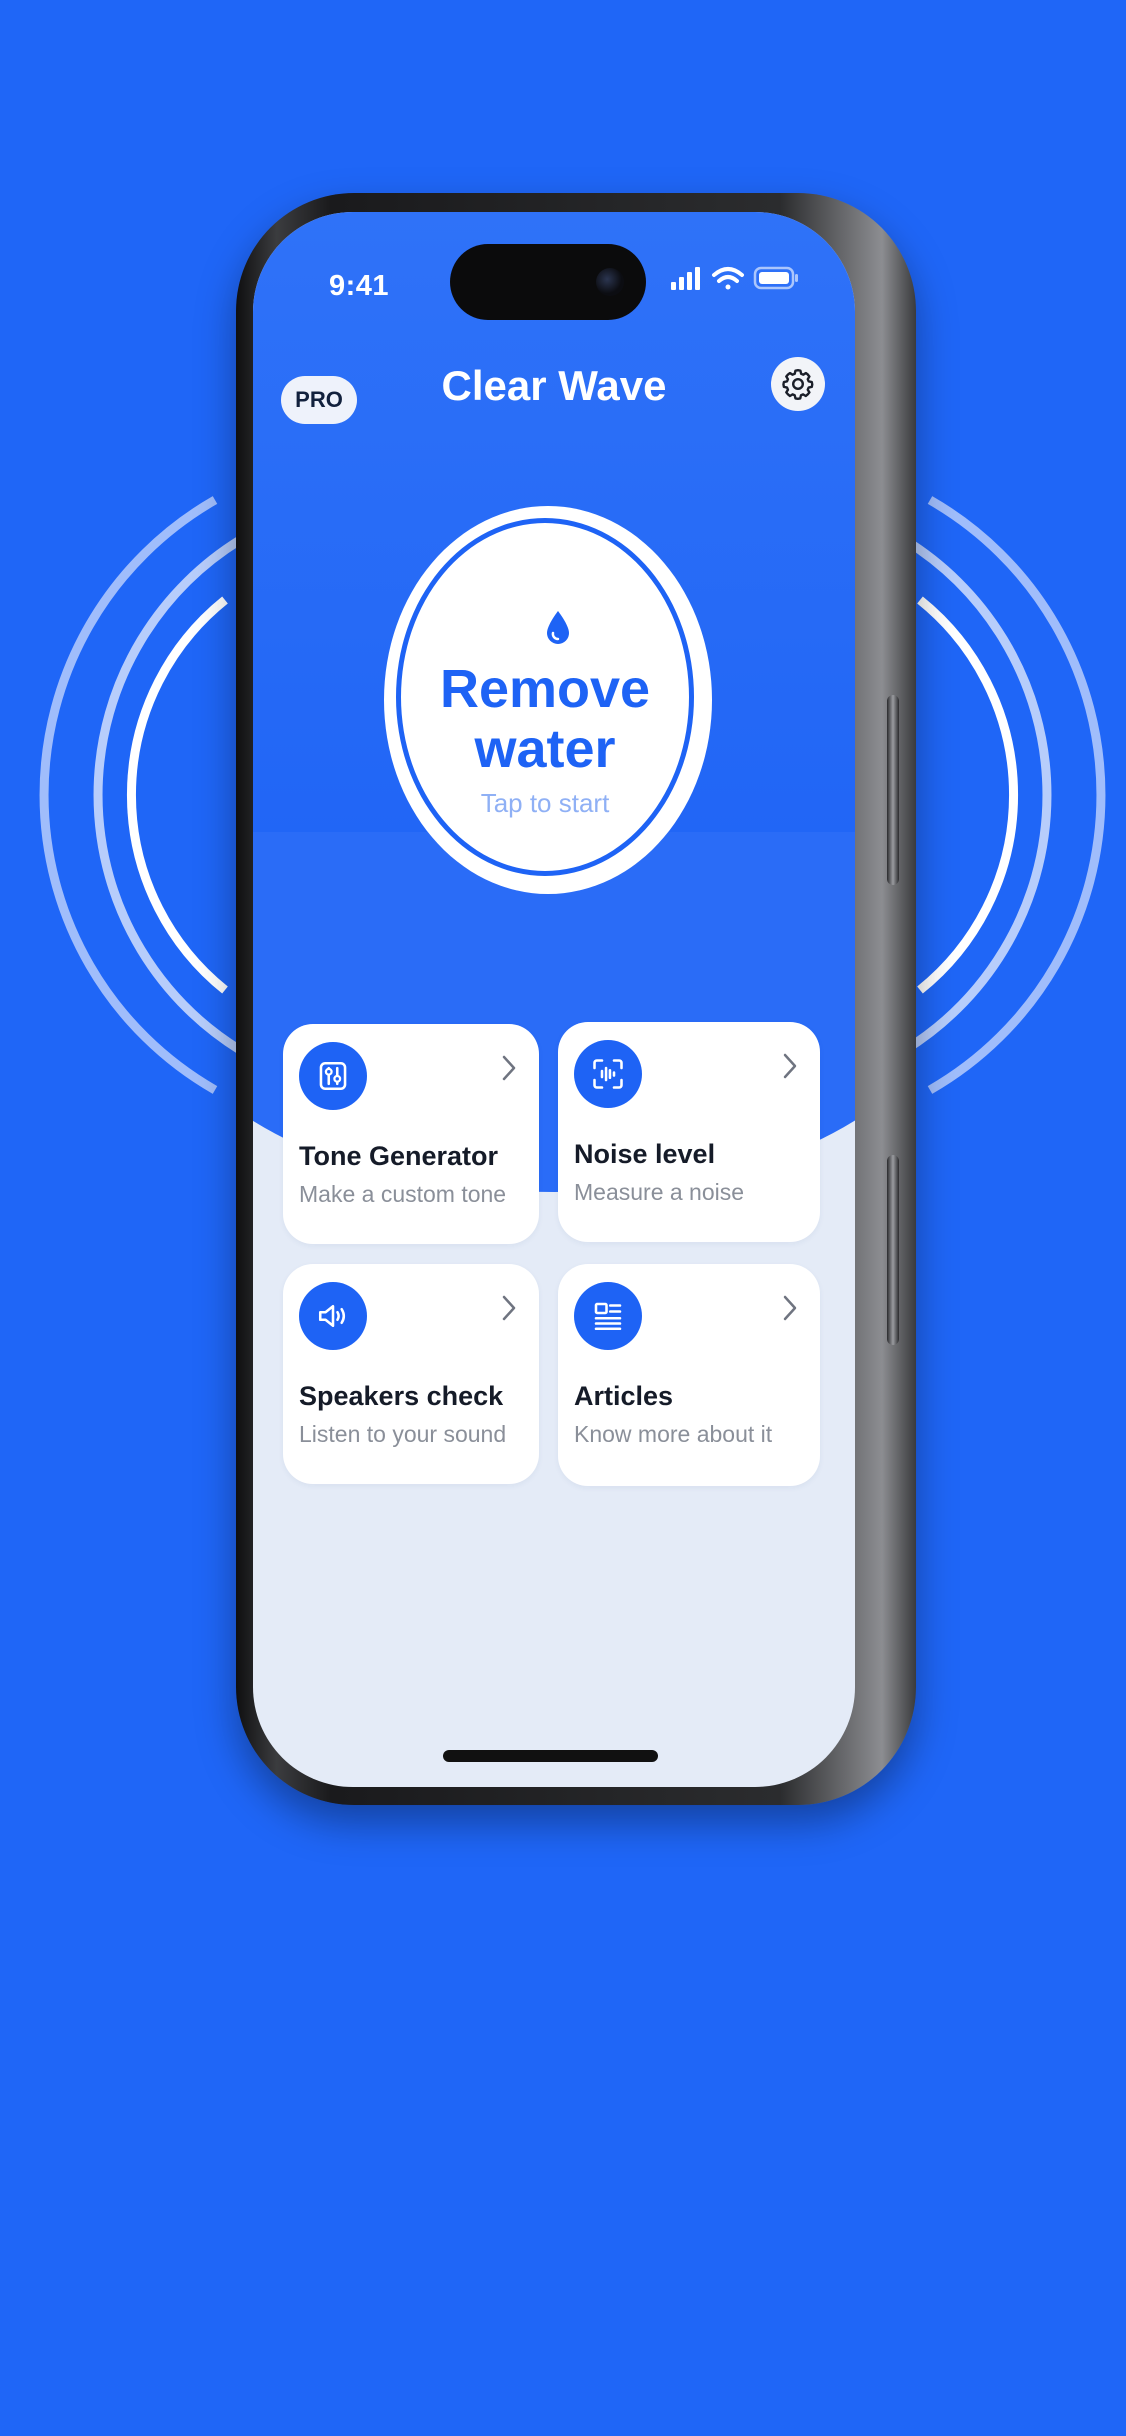  What do you see at coordinates (893, 790) in the screenshot?
I see `phone-side-button-upper` at bounding box center [893, 790].